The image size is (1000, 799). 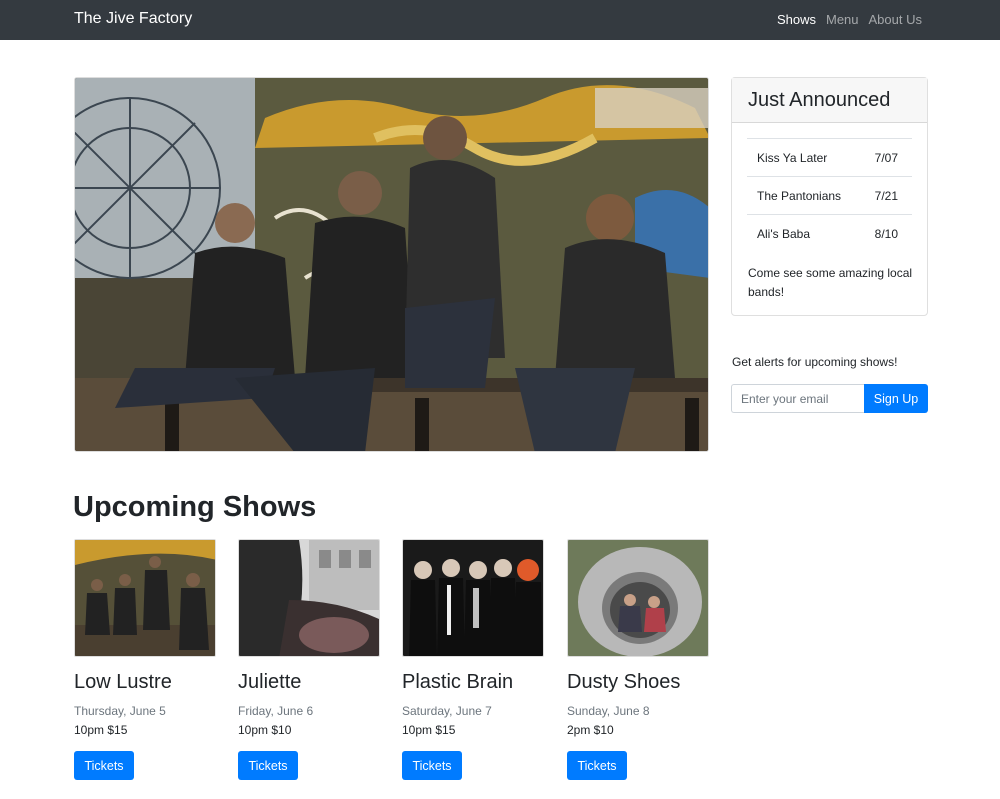 What do you see at coordinates (276, 711) in the screenshot?
I see `show-date: Friday, June 6` at bounding box center [276, 711].